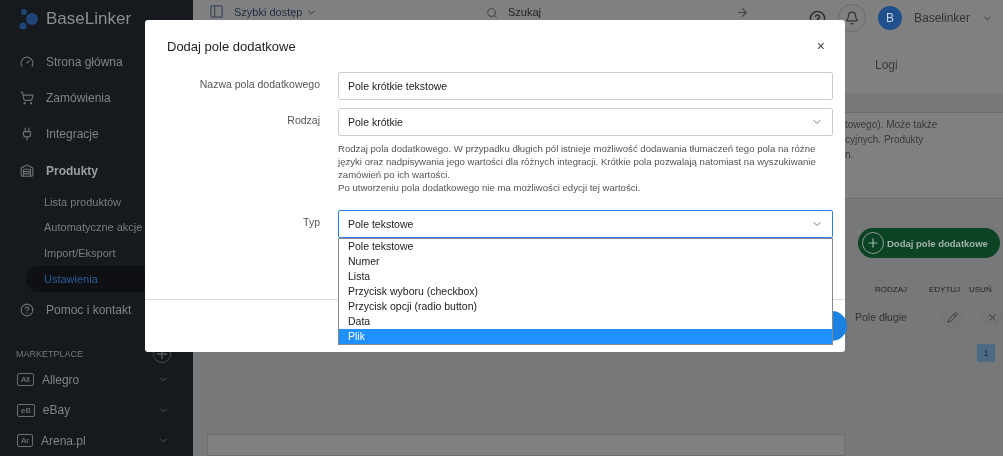  I want to click on arrow-right-icon, so click(742, 12).